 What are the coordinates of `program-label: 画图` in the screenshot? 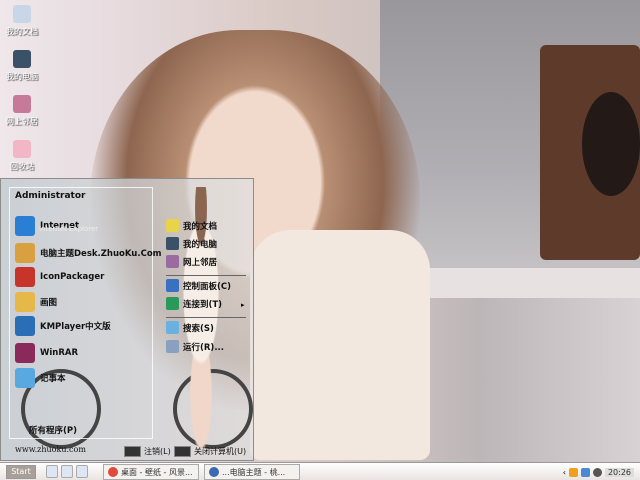 It's located at (49, 303).